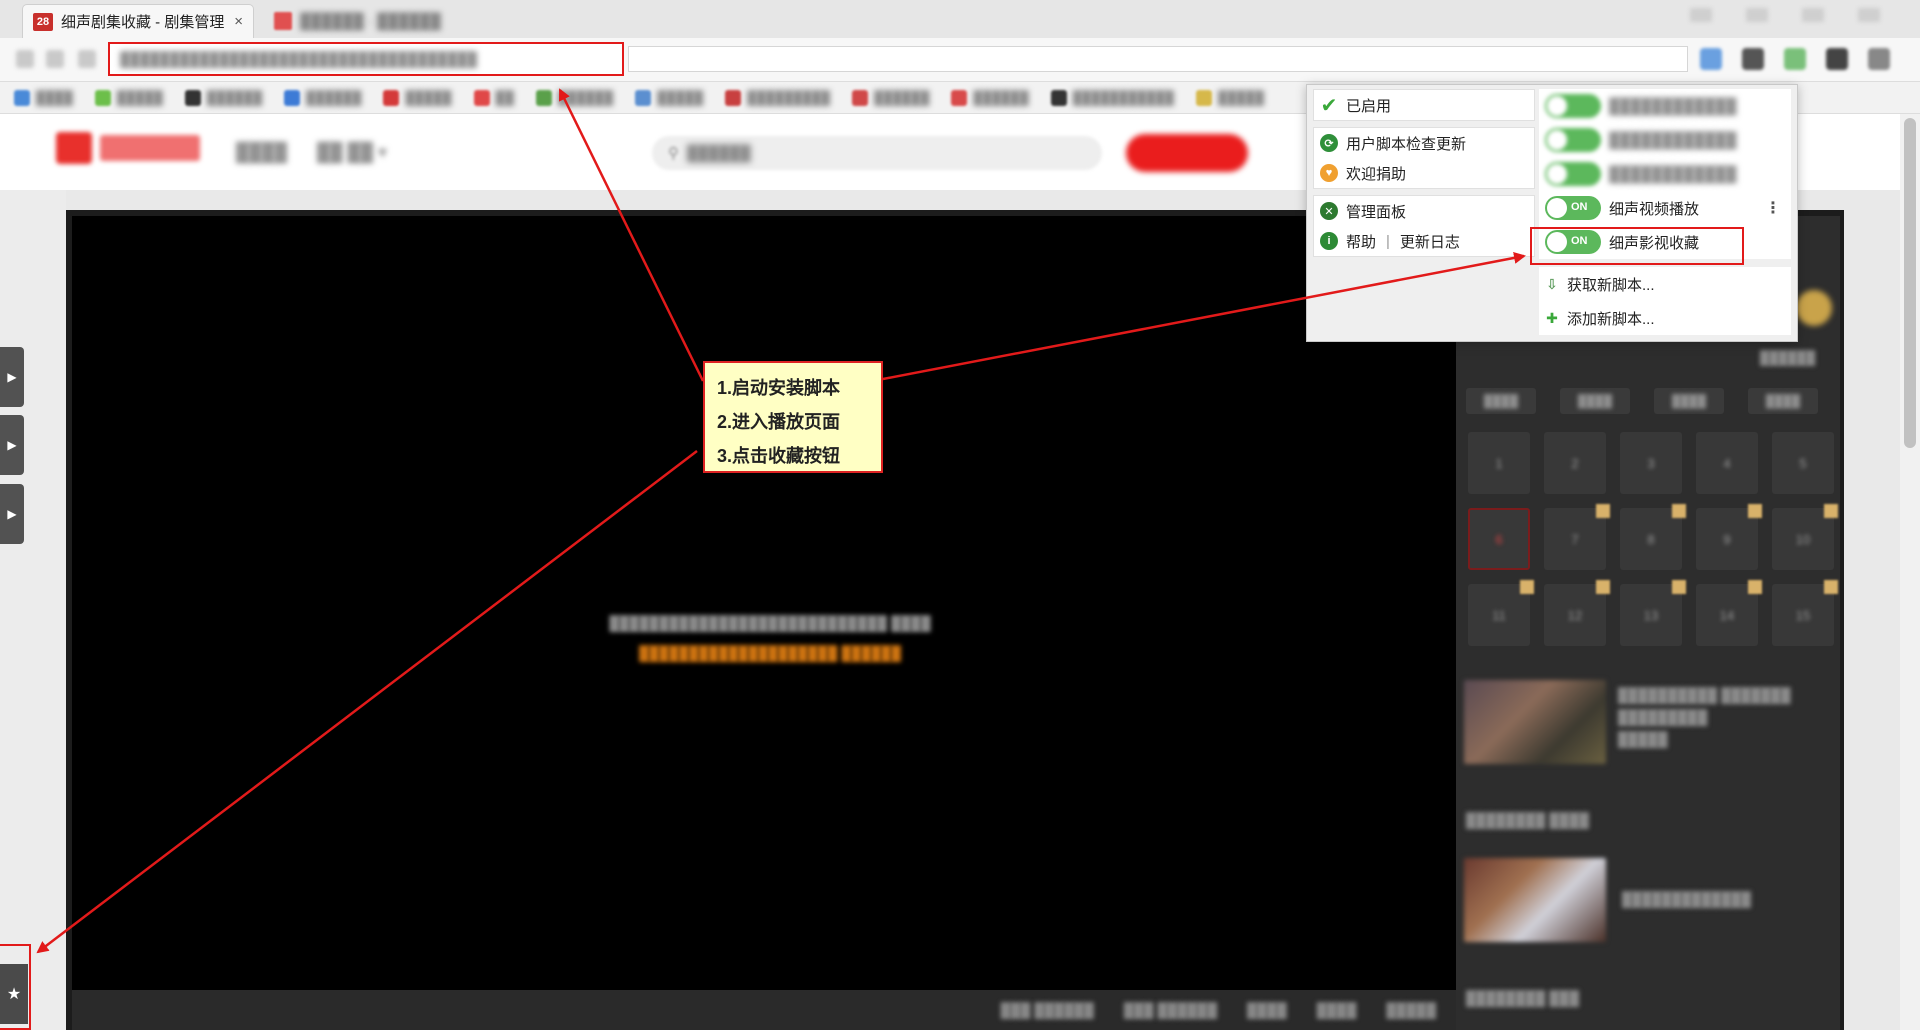 Image resolution: width=1920 pixels, height=1030 pixels. Describe the element at coordinates (1803, 539) in the screenshot. I see `episode-button: 10` at that location.